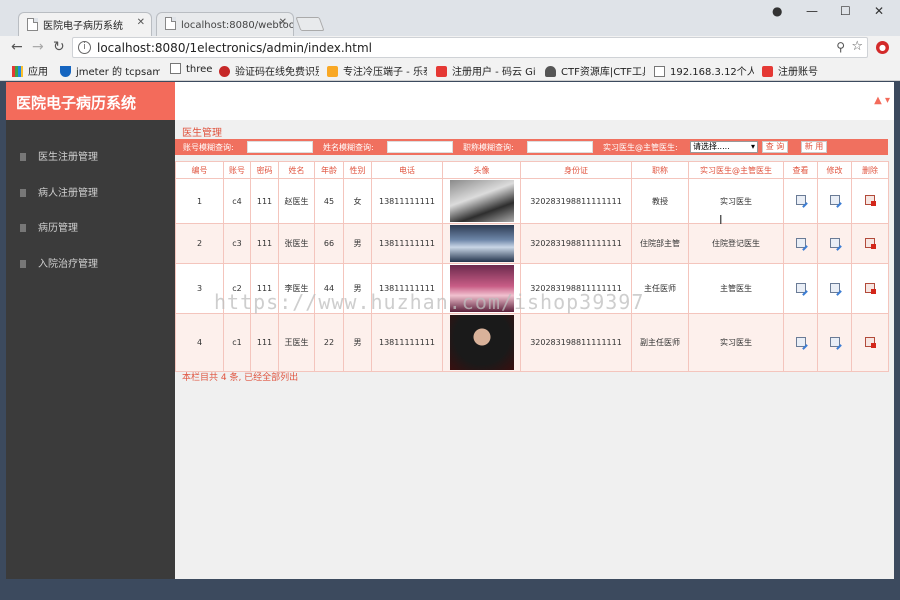  What do you see at coordinates (775, 147) in the screenshot?
I see `query-button: 查 询` at bounding box center [775, 147].